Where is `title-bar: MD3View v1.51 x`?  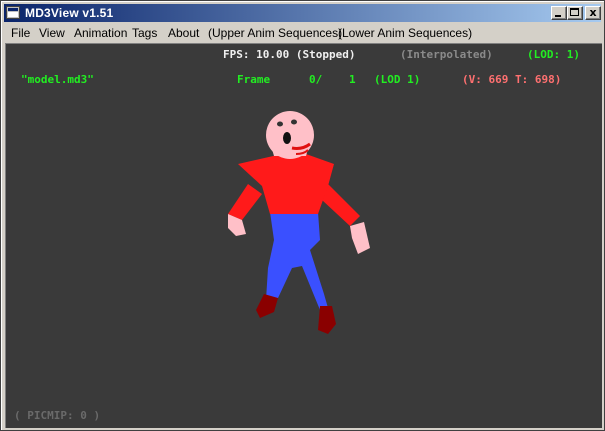 title-bar: MD3View v1.51 x is located at coordinates (302, 13).